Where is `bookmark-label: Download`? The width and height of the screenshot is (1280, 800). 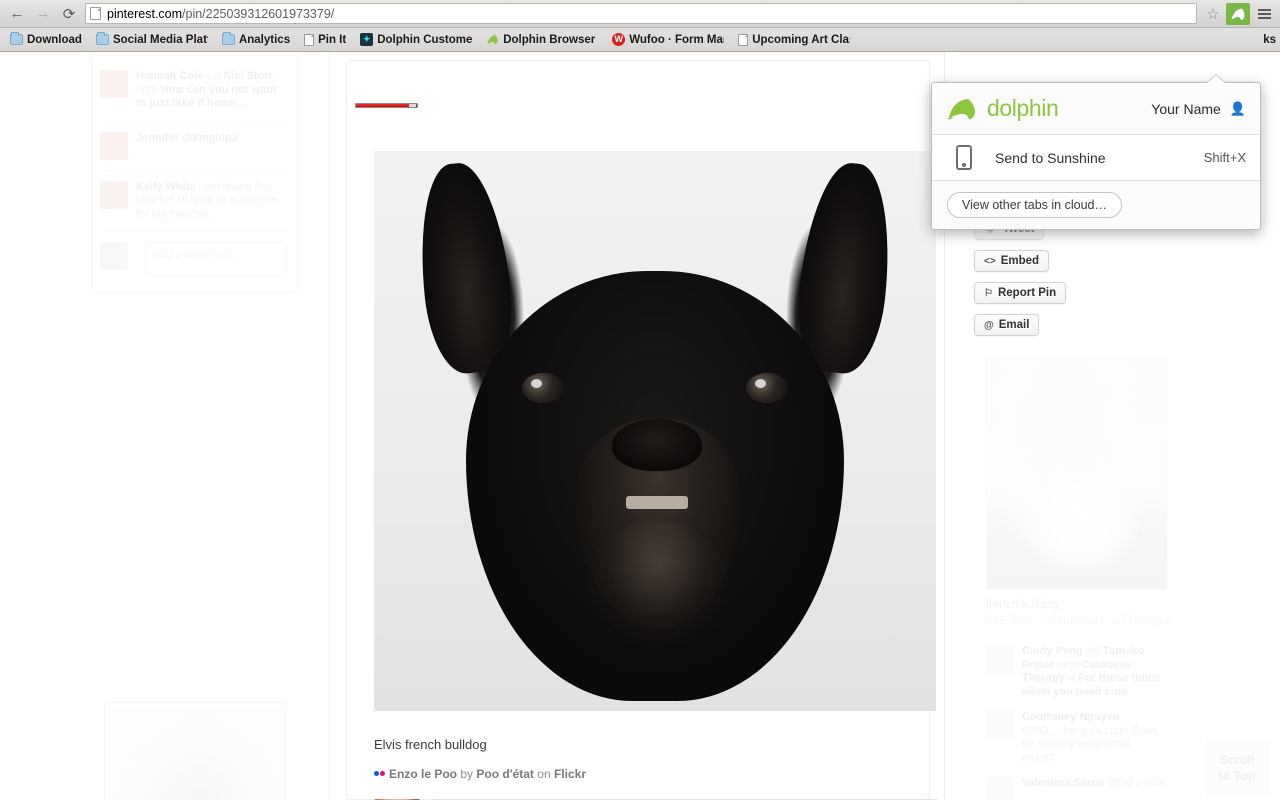
bookmark-label: Download is located at coordinates (54, 39).